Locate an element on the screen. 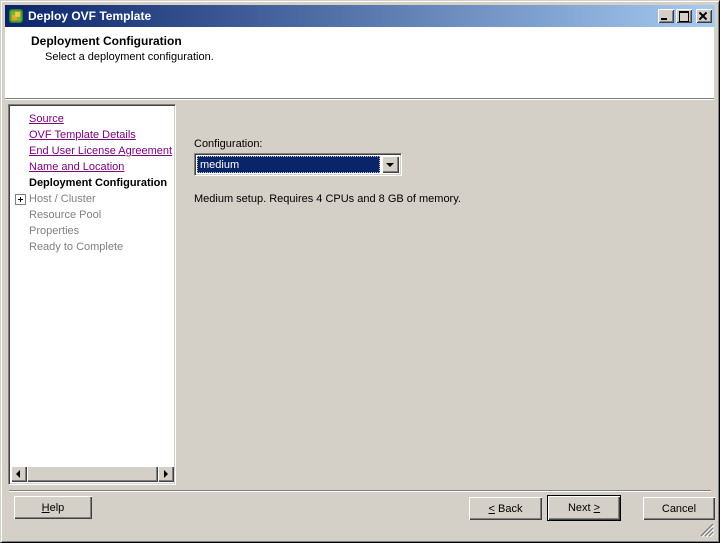 This screenshot has height=543, width=720. sidebar-item-host-cluster: Host / Cluster is located at coordinates (92, 199).